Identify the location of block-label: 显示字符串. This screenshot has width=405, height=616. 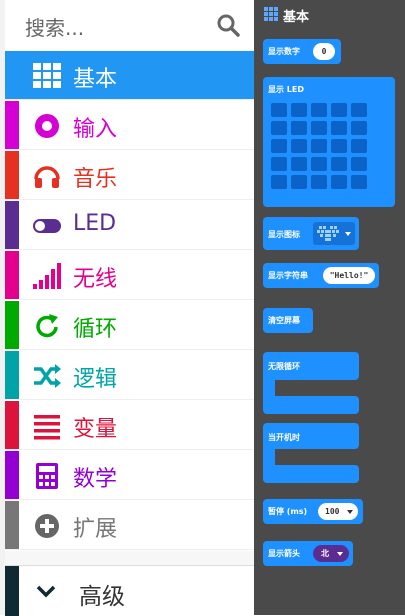
(288, 275).